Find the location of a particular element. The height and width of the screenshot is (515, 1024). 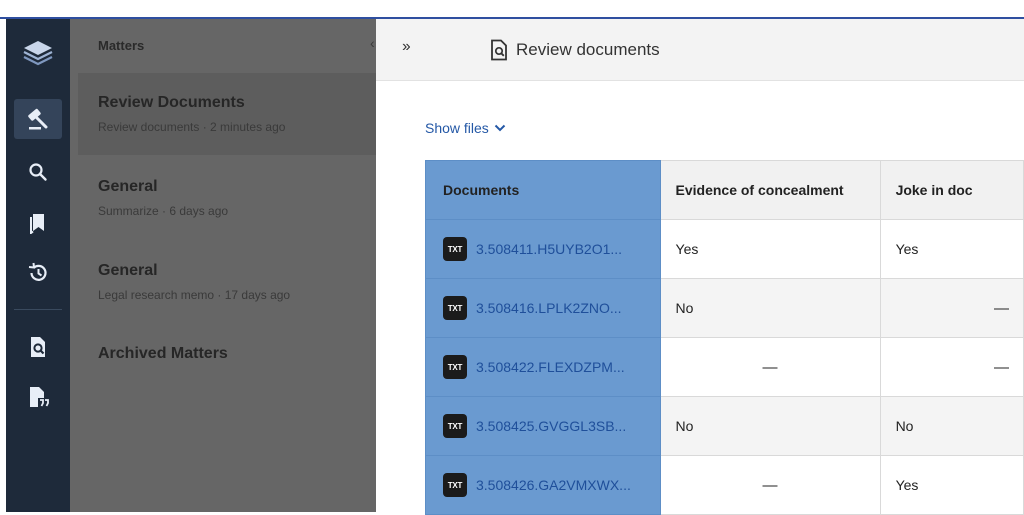

history-icon is located at coordinates (38, 273).